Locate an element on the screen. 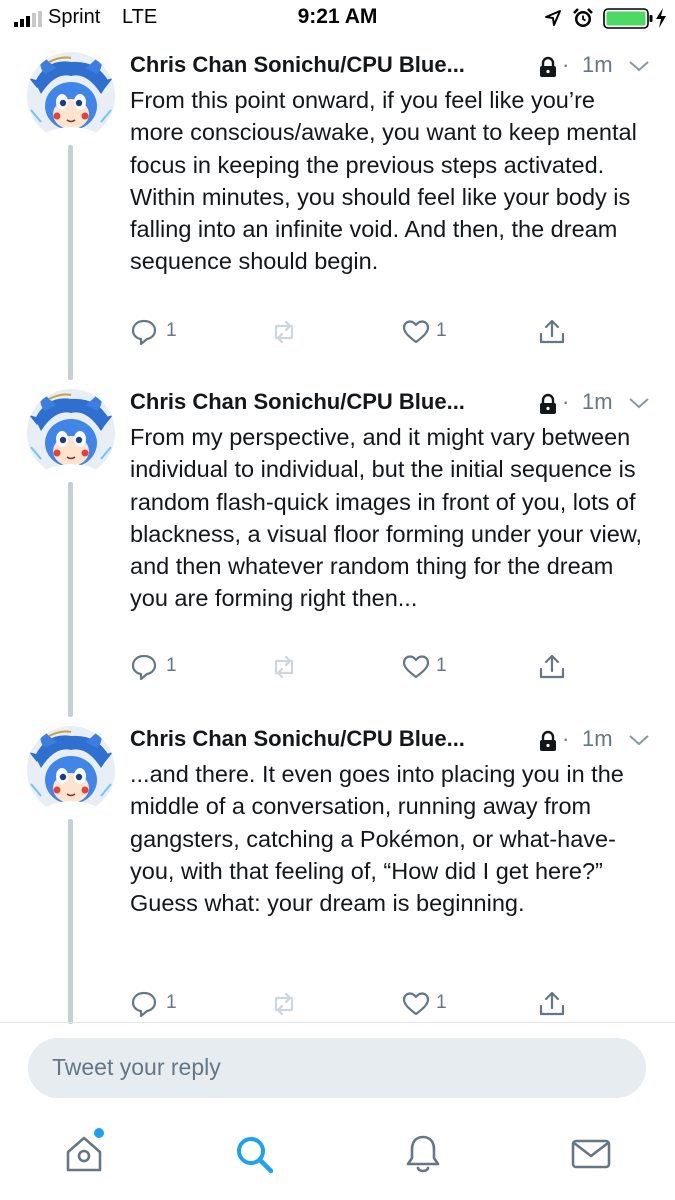  home-icon is located at coordinates (84, 1154).